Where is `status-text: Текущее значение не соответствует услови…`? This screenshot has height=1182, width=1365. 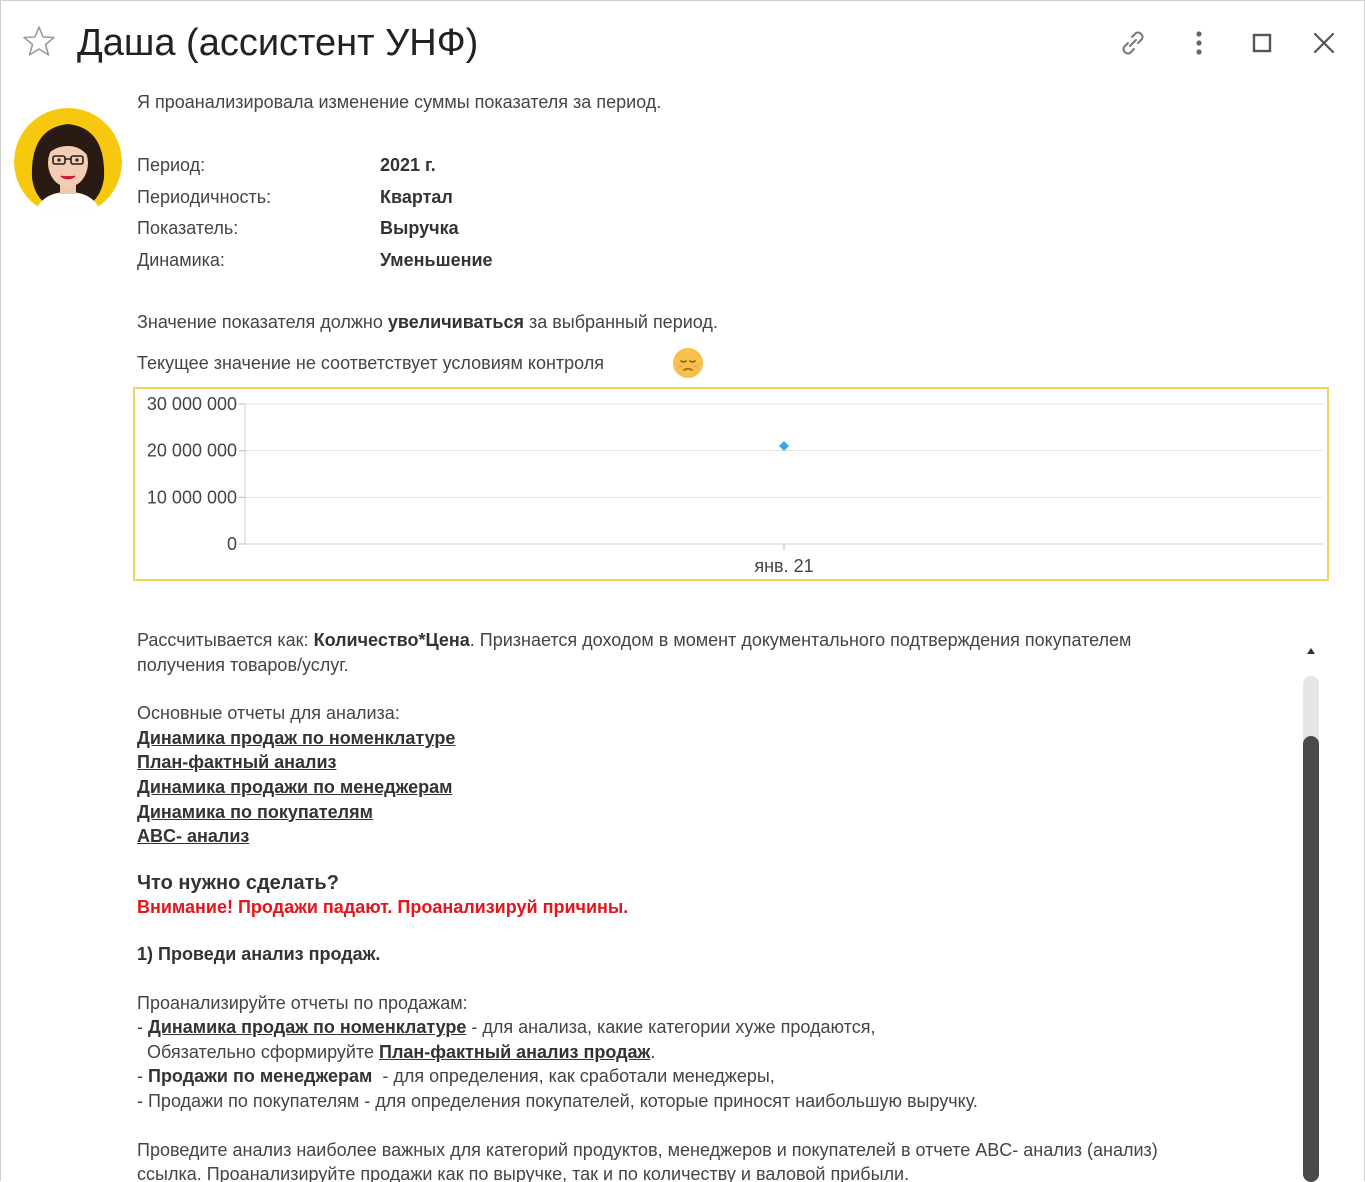 status-text: Текущее значение не соответствует услови… is located at coordinates (371, 363).